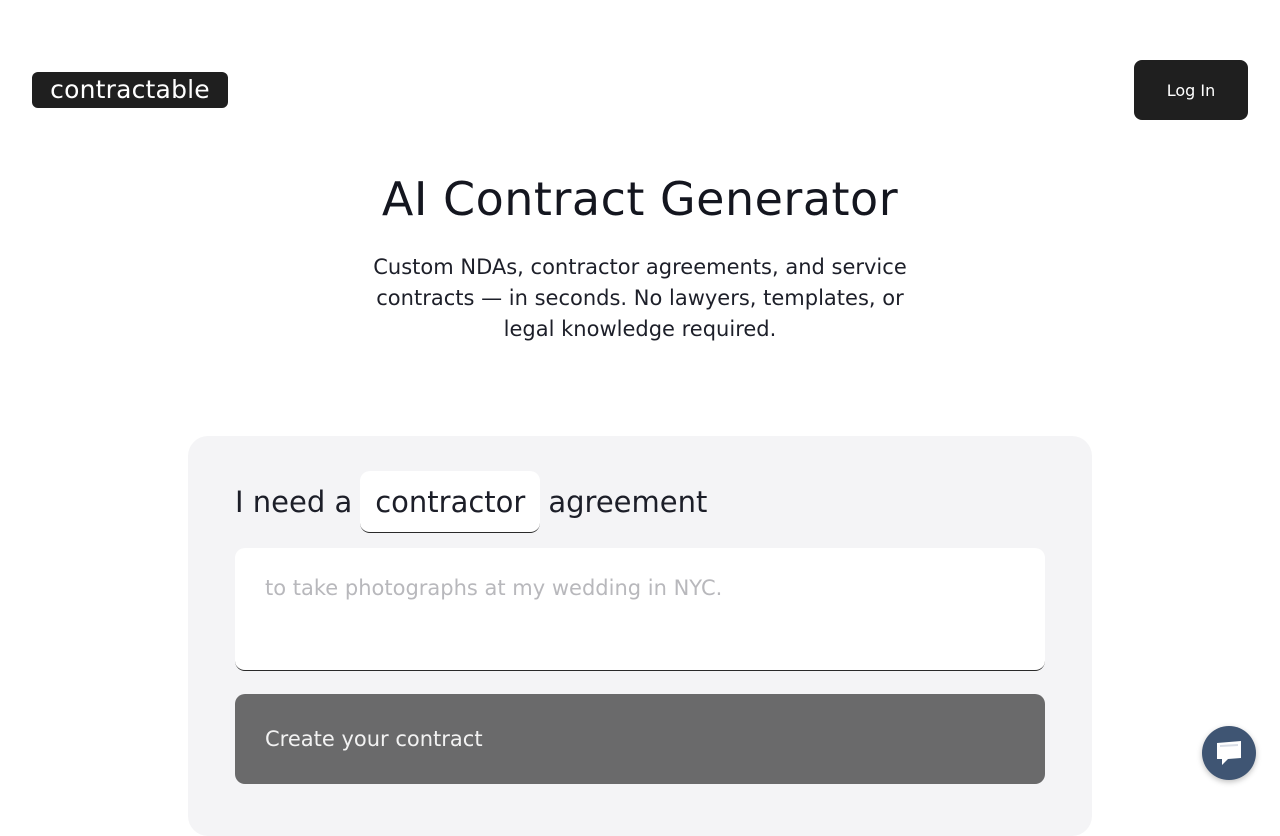 This screenshot has height=836, width=1280. Describe the element at coordinates (294, 502) in the screenshot. I see `sentence-prefix: I need a` at that location.